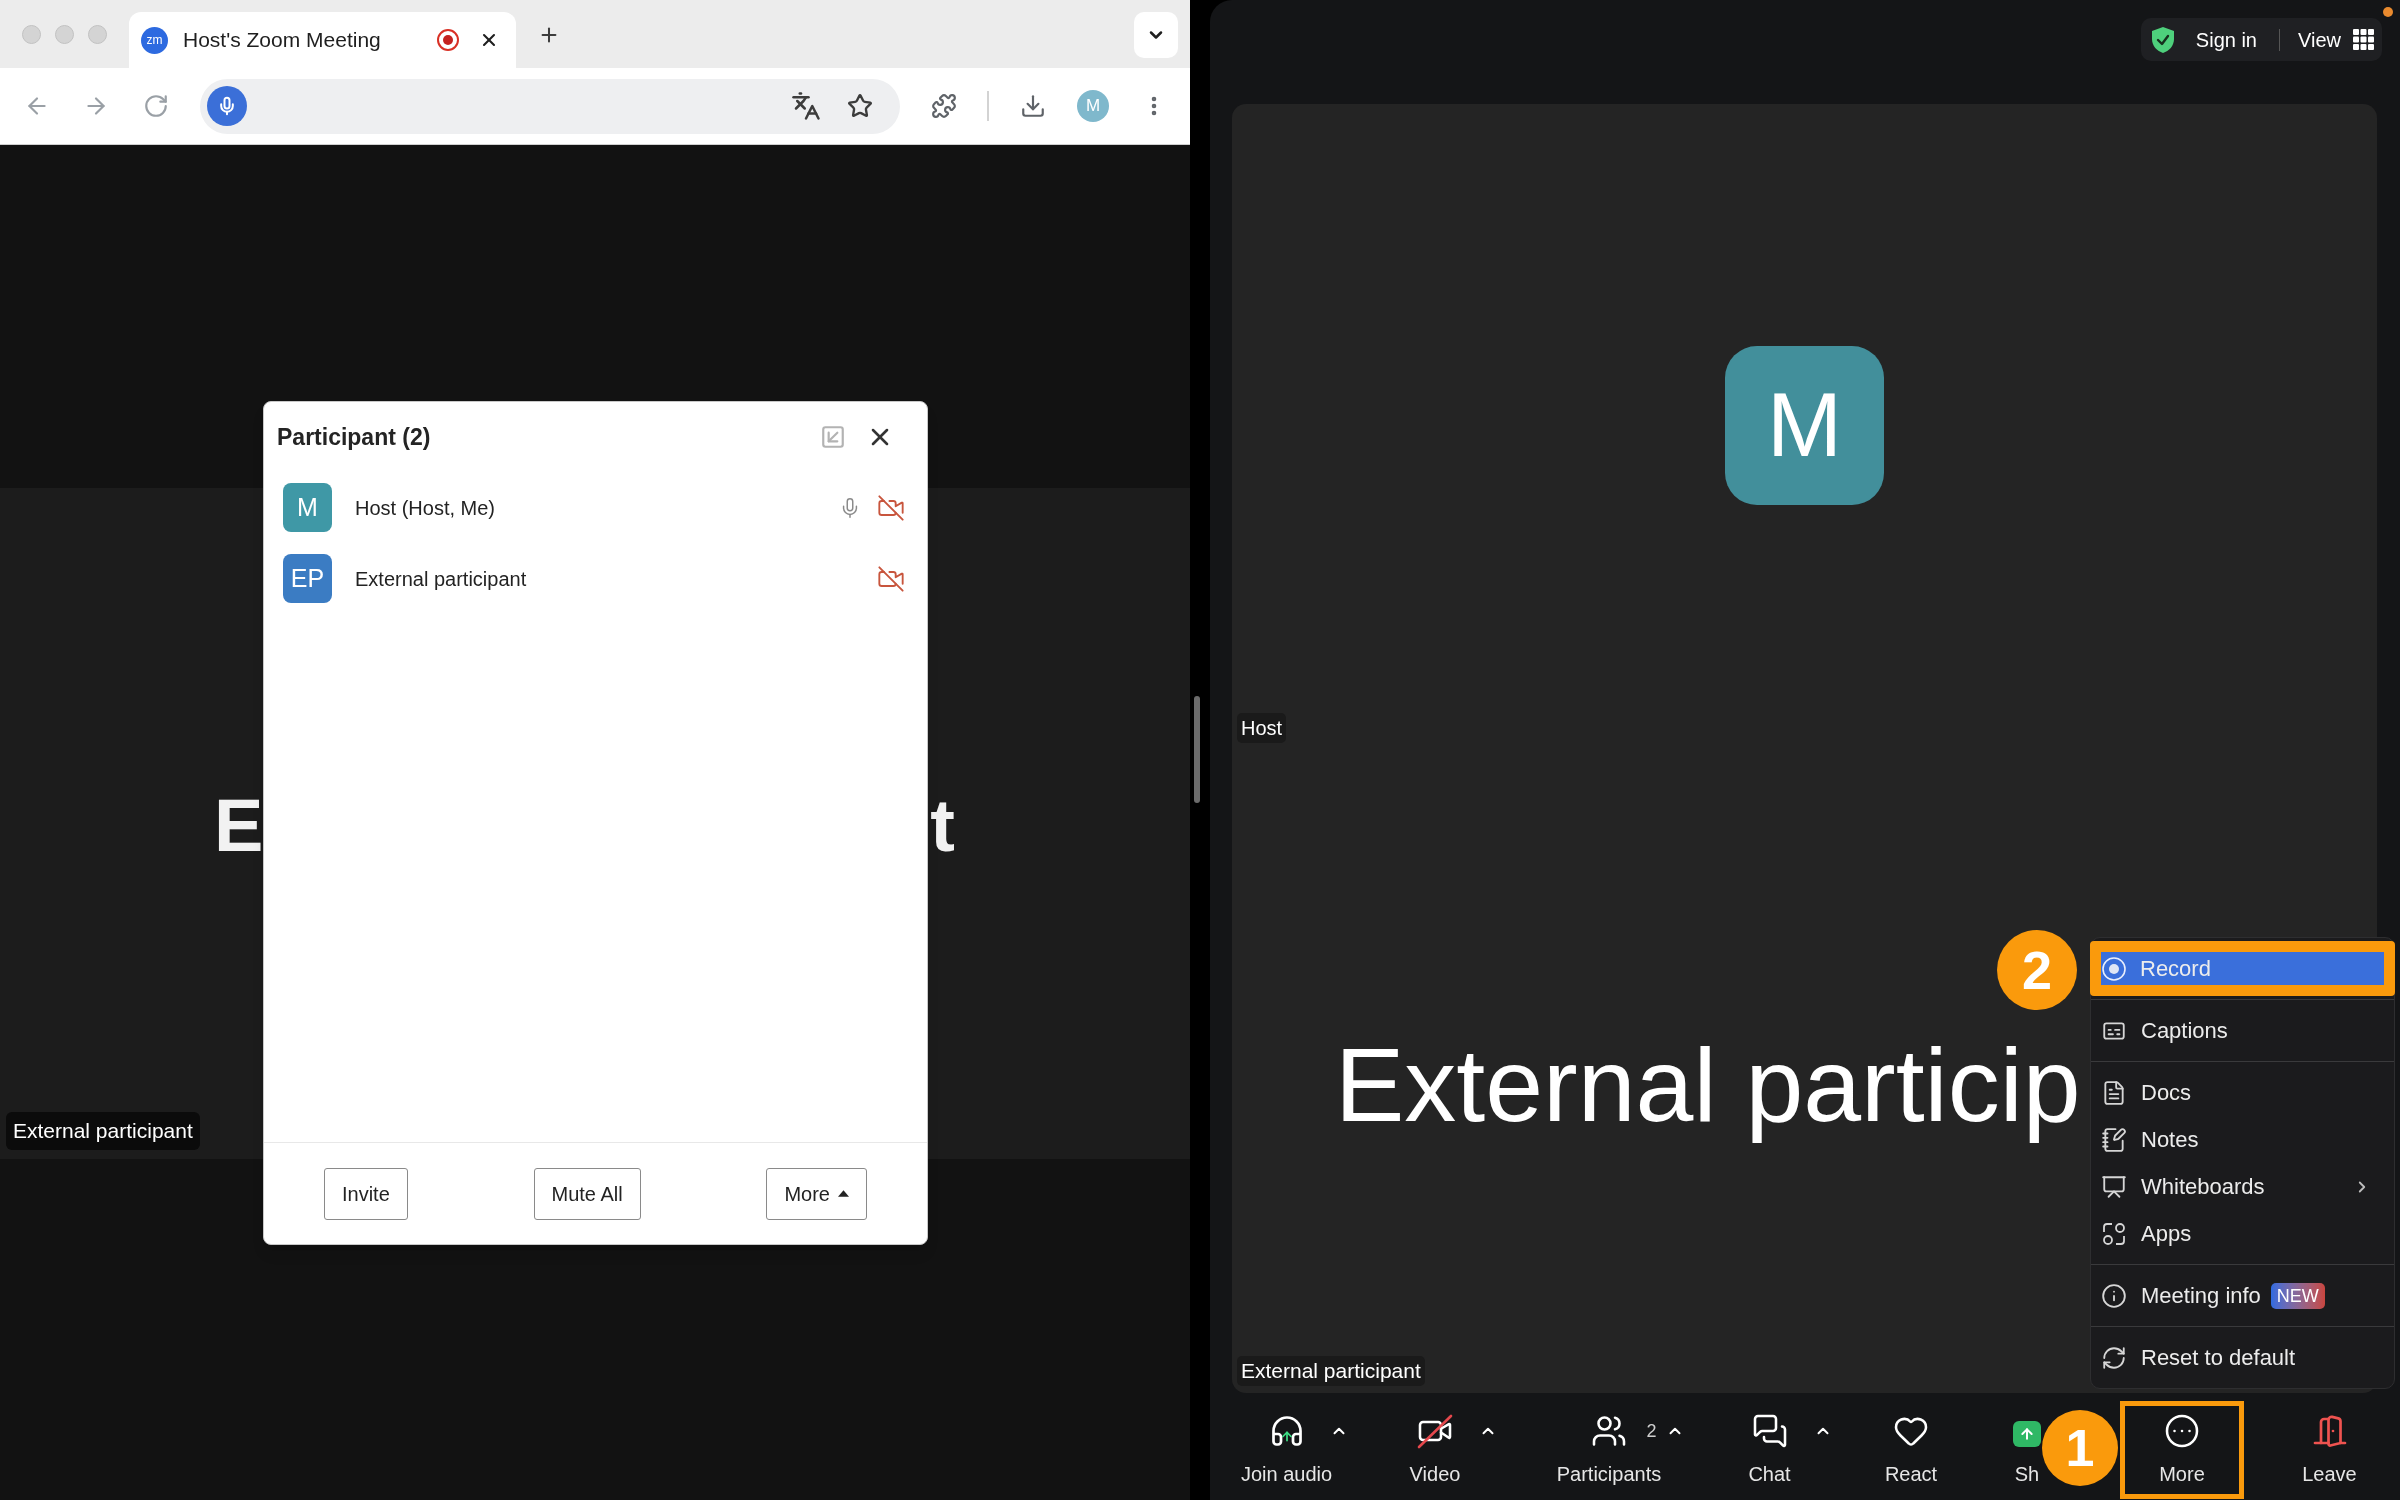 The image size is (2400, 1500). I want to click on translate-icon, so click(806, 106).